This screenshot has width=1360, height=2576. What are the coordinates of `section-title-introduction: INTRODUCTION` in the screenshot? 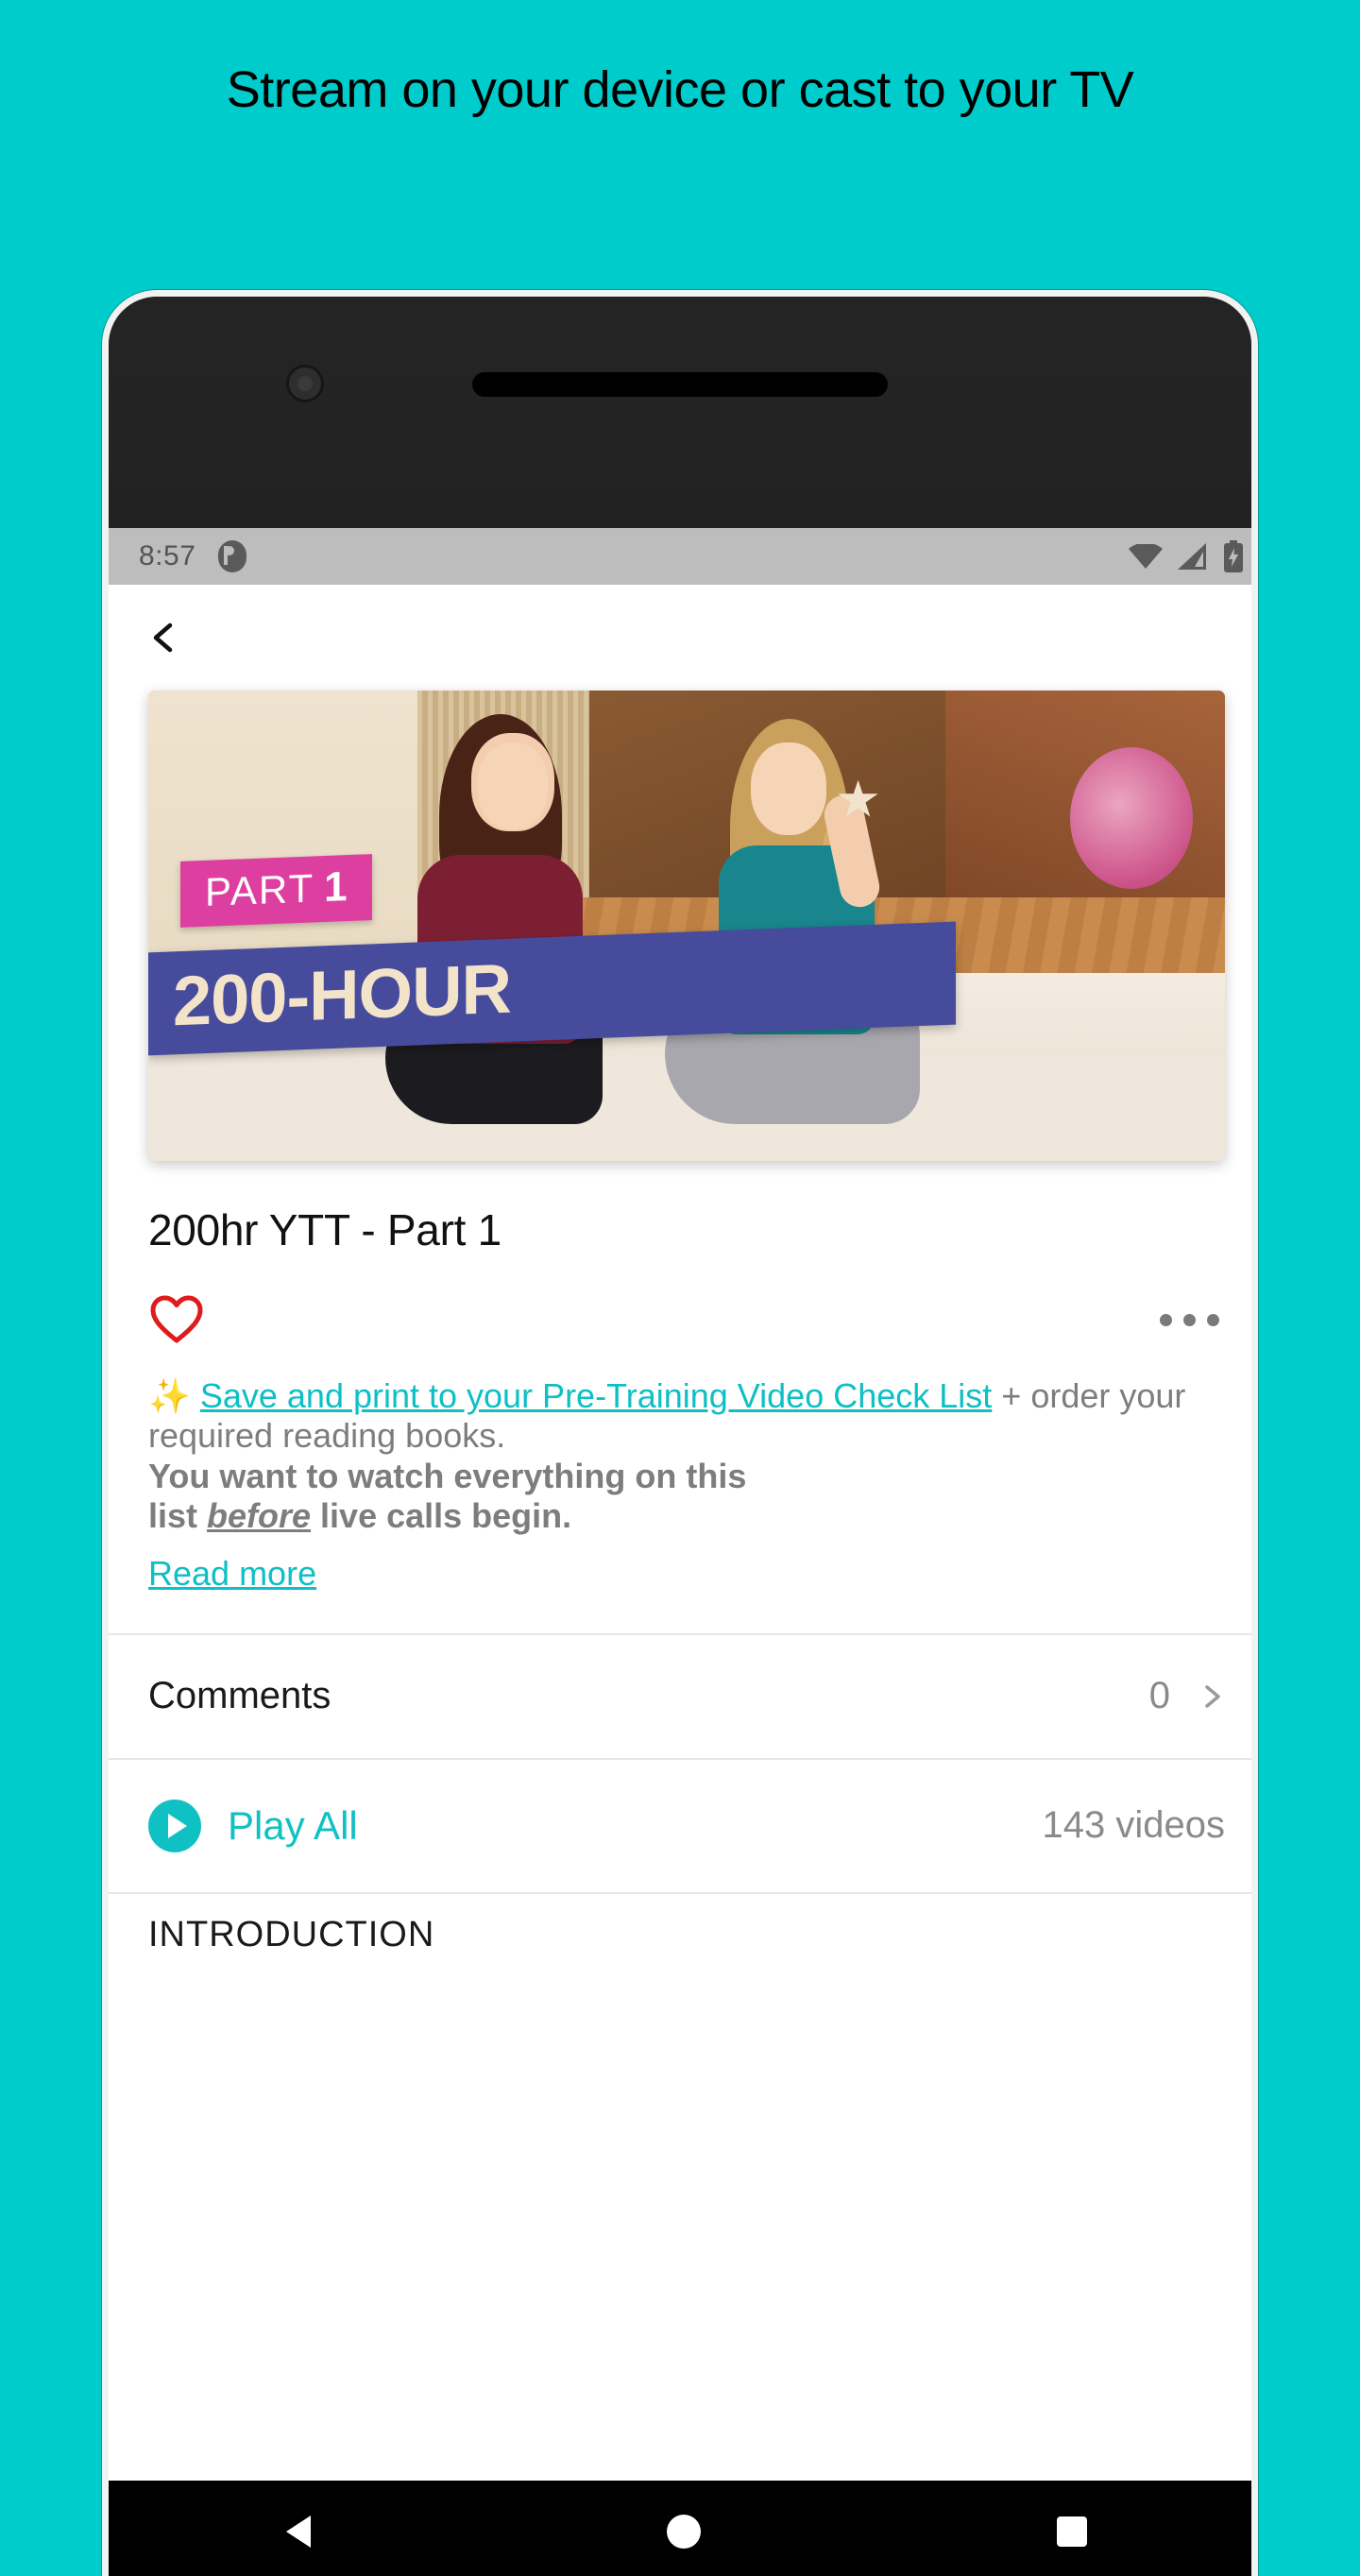 It's located at (291, 1934).